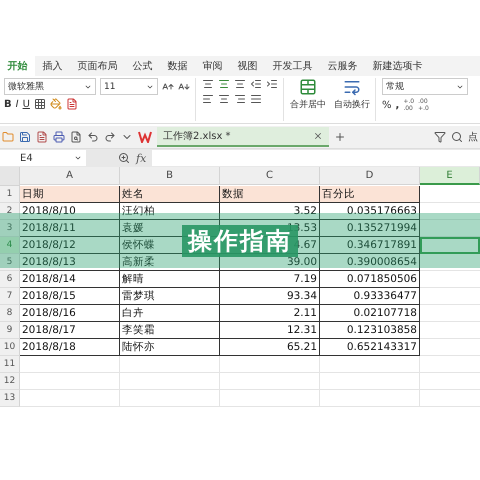  Describe the element at coordinates (270, 313) in the screenshot. I see `table-cell: 2.11` at that location.